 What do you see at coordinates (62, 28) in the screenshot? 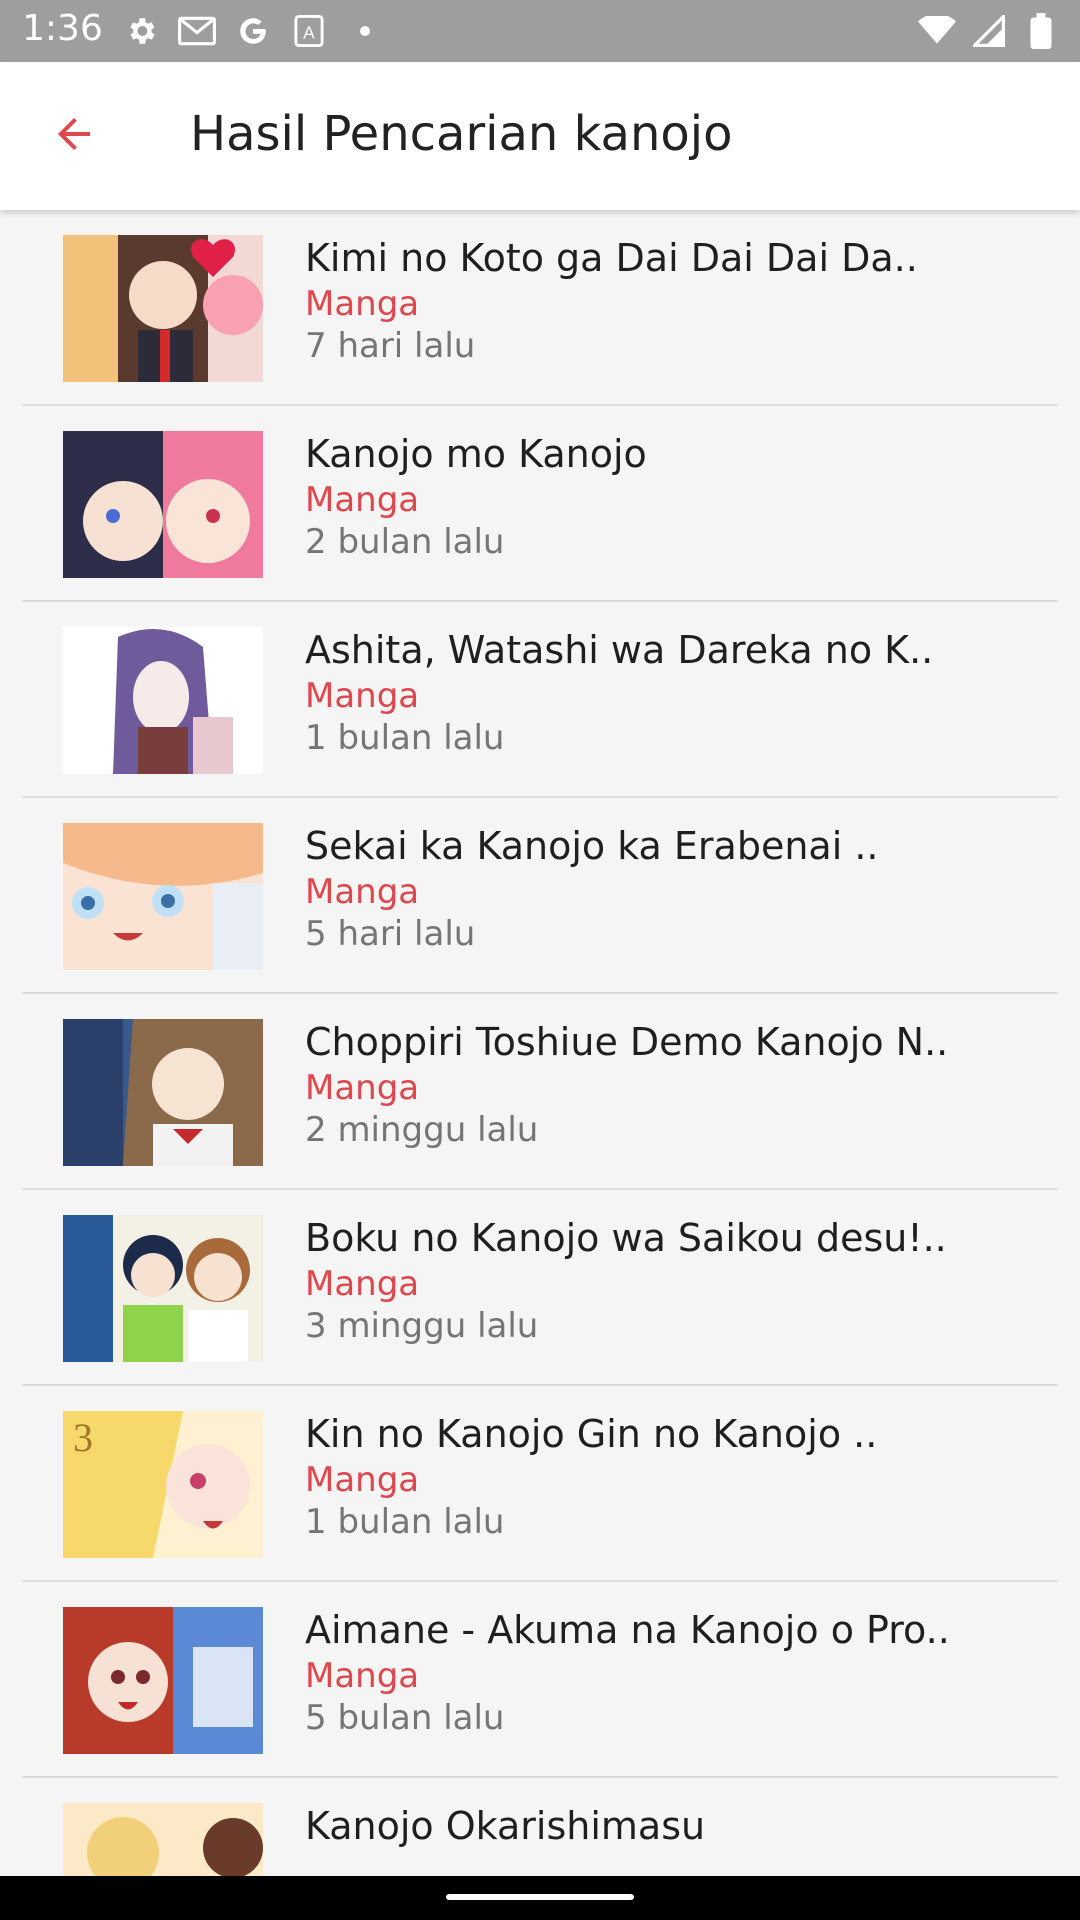
I see `status-time: 1:36` at bounding box center [62, 28].